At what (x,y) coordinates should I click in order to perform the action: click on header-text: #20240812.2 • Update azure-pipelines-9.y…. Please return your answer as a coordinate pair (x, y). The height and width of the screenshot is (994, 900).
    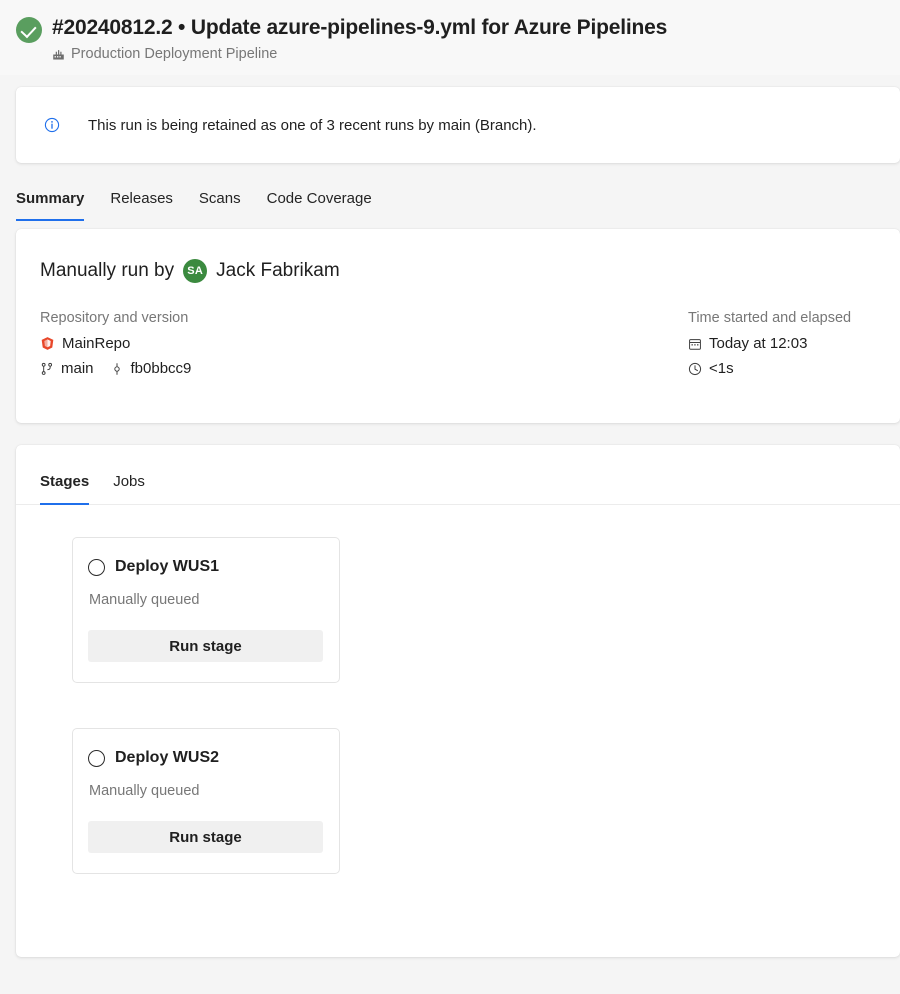
    Looking at the image, I should click on (359, 38).